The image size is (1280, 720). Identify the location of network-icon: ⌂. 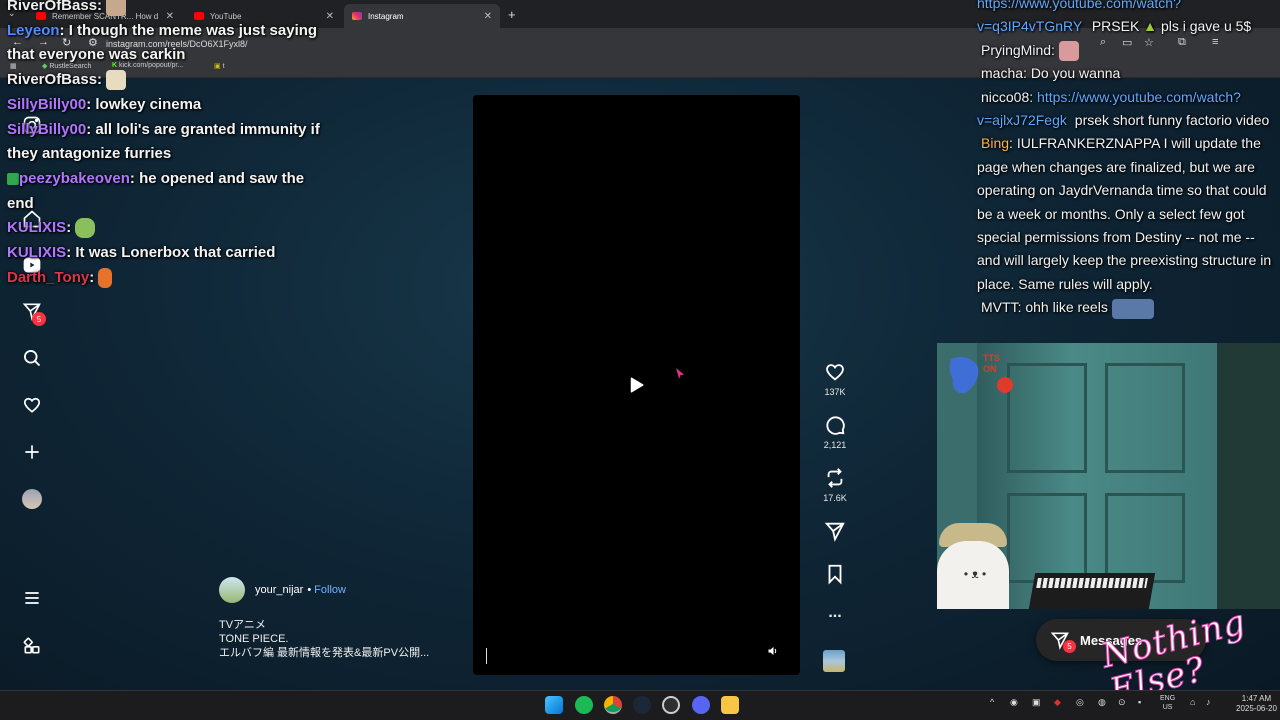
(1192, 702).